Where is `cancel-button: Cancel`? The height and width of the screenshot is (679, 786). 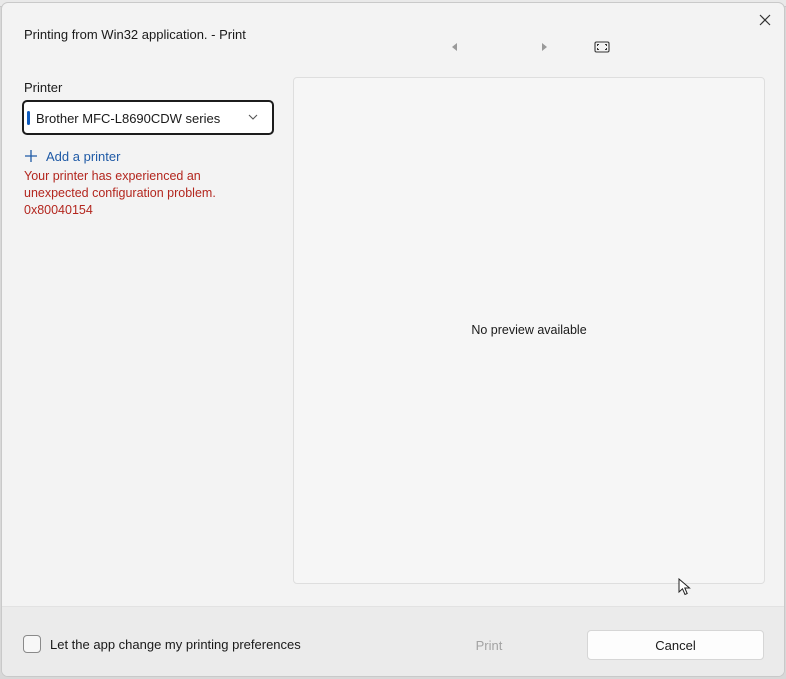
cancel-button: Cancel is located at coordinates (675, 645).